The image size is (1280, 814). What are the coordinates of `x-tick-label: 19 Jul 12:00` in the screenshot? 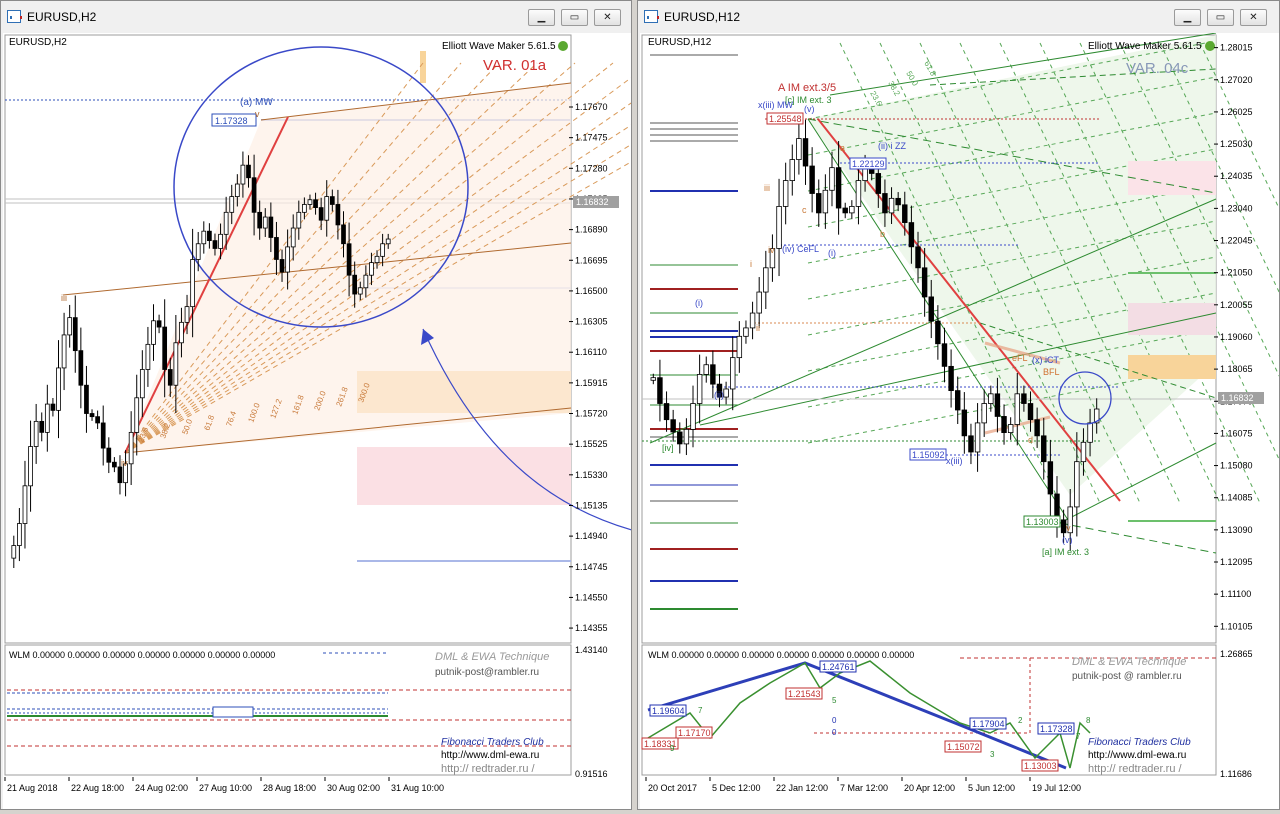 It's located at (1056, 788).